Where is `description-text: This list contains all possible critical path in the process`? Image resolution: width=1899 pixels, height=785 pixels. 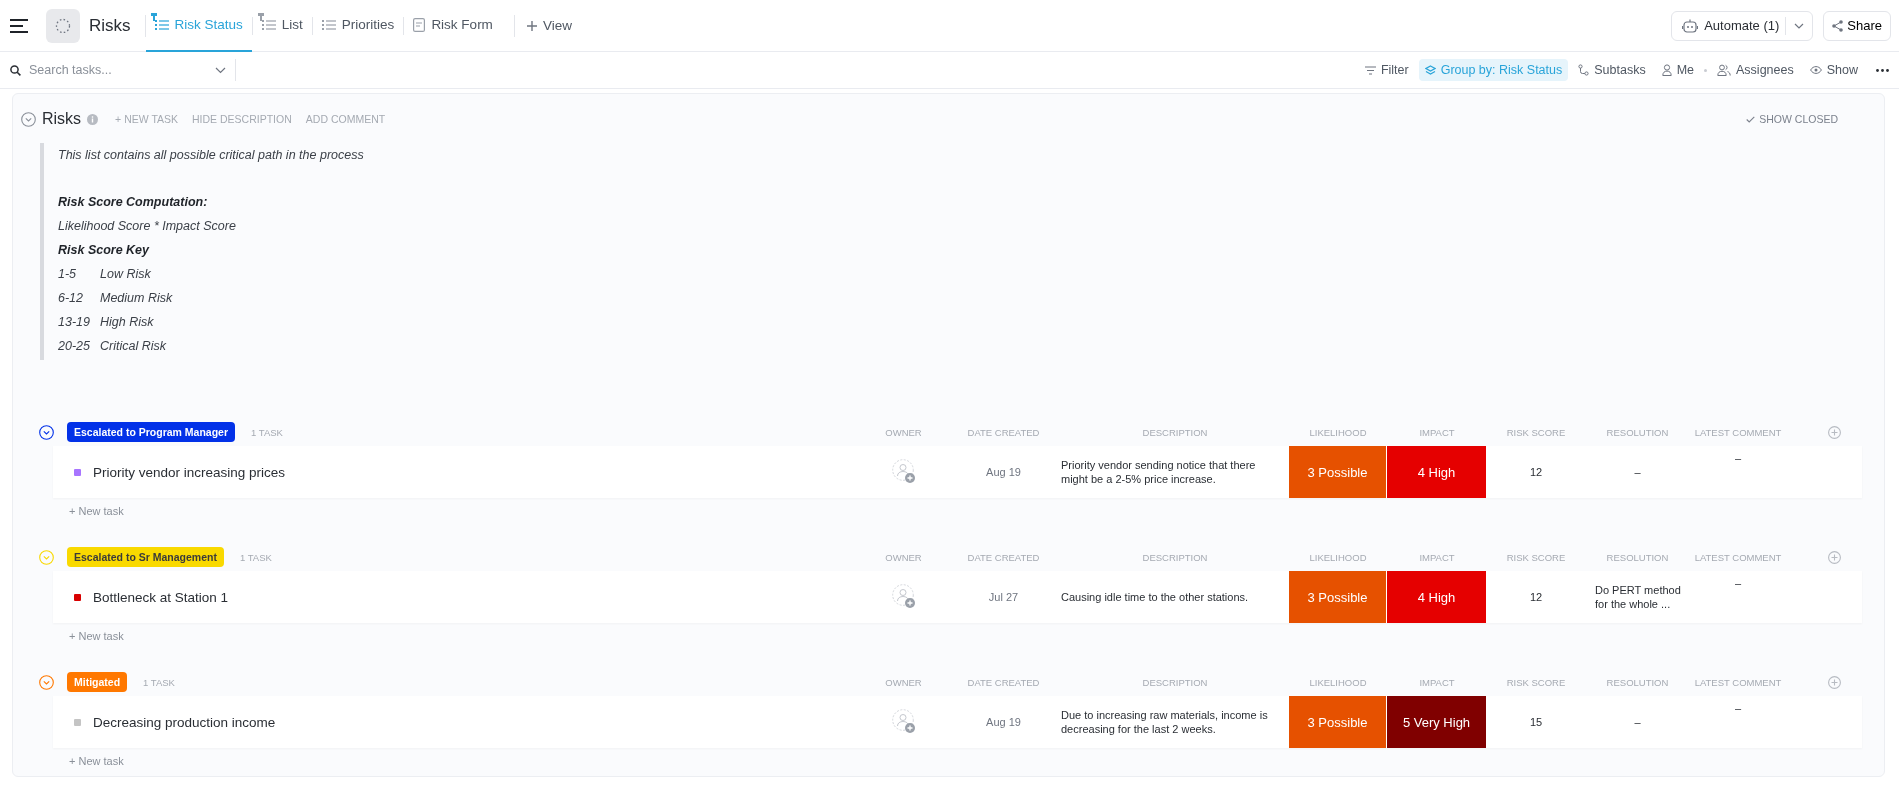
description-text: This list contains all possible critical path in the process is located at coordinates (211, 155).